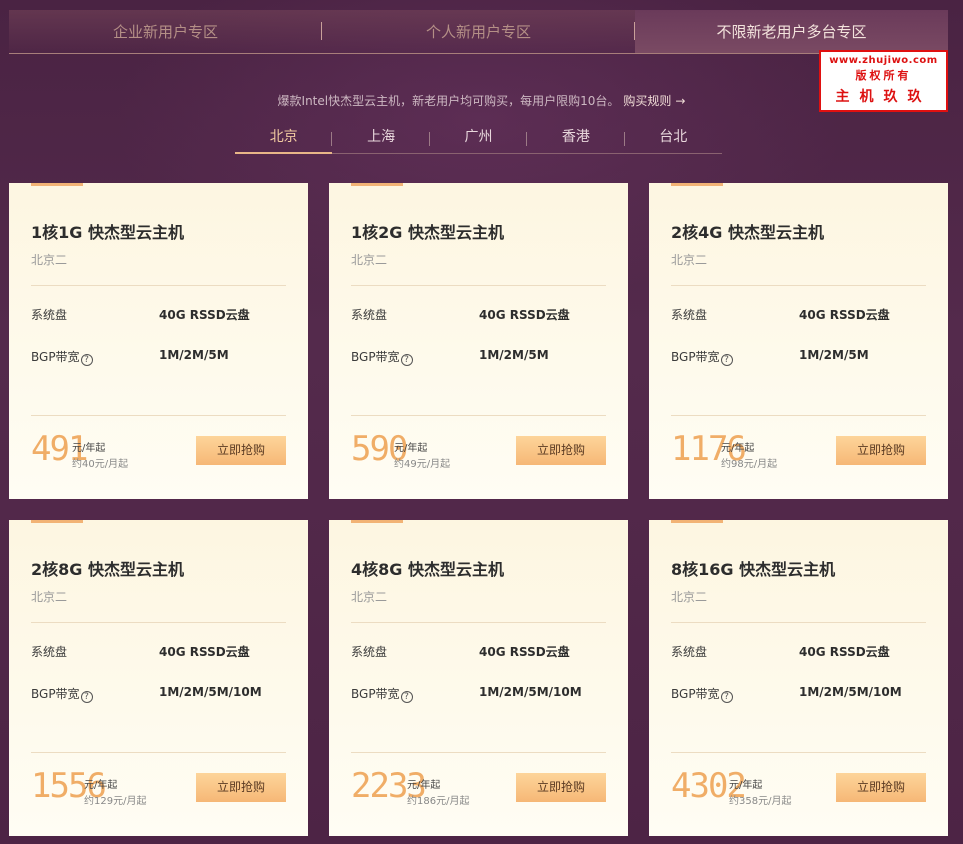 This screenshot has width=963, height=844. What do you see at coordinates (107, 232) in the screenshot?
I see `product-title: 1核1G 快杰型云主机` at bounding box center [107, 232].